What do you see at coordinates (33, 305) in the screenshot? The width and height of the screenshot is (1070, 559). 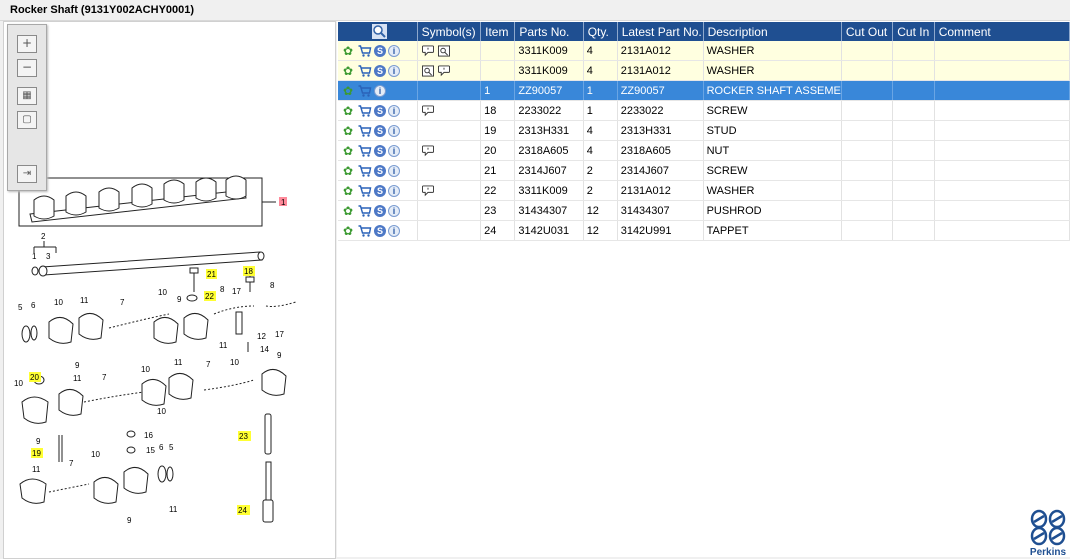 I see `svg-text: 6` at bounding box center [33, 305].